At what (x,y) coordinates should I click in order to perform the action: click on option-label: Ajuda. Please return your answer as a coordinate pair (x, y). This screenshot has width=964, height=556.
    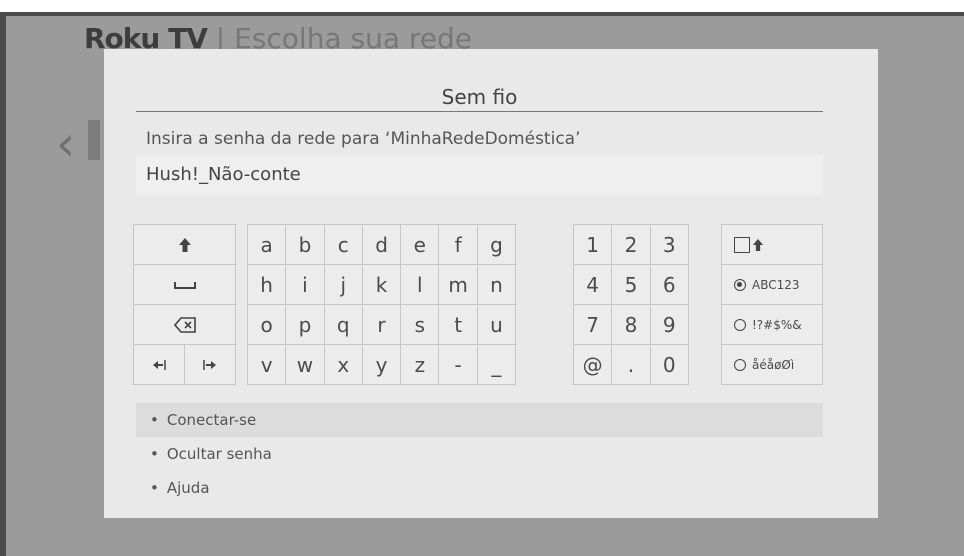
    Looking at the image, I should click on (188, 488).